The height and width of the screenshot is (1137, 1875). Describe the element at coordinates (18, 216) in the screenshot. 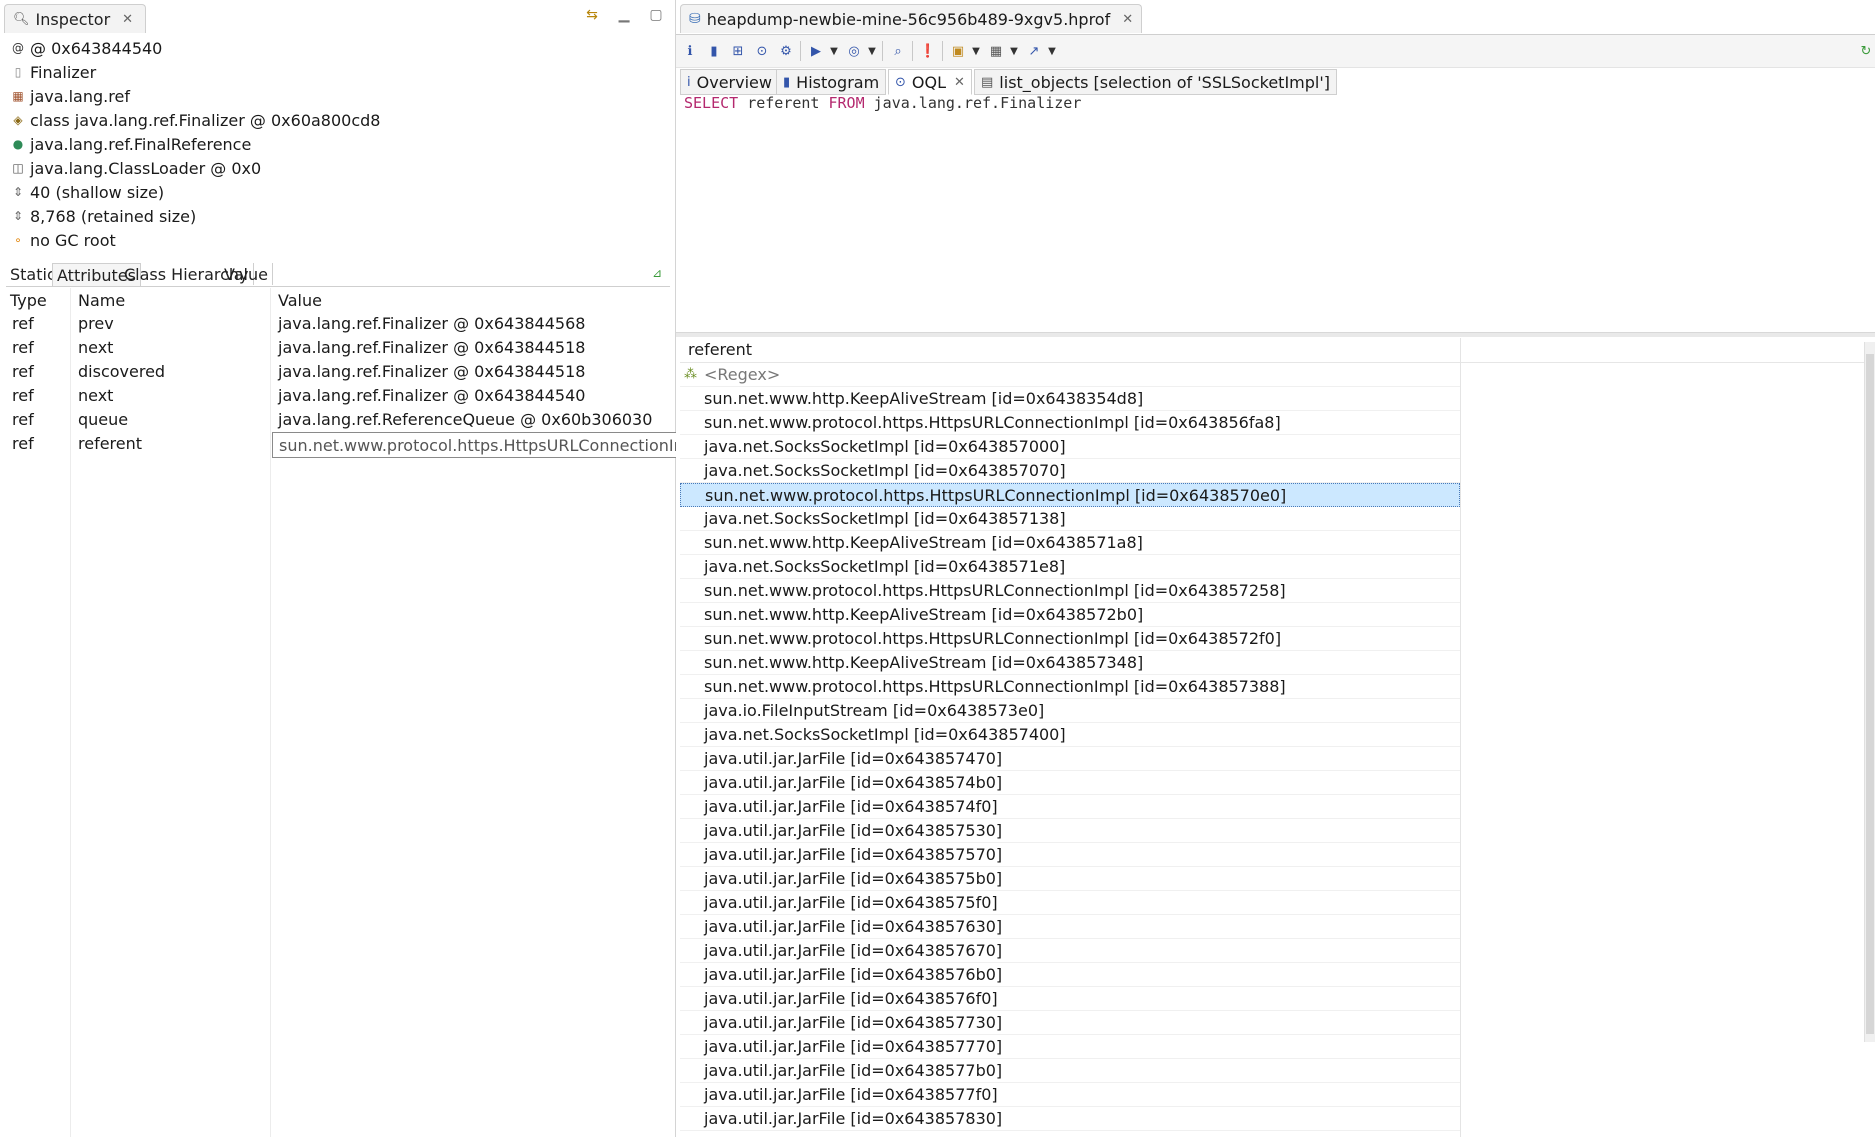

I see `retained-size-icon: ⇕` at that location.